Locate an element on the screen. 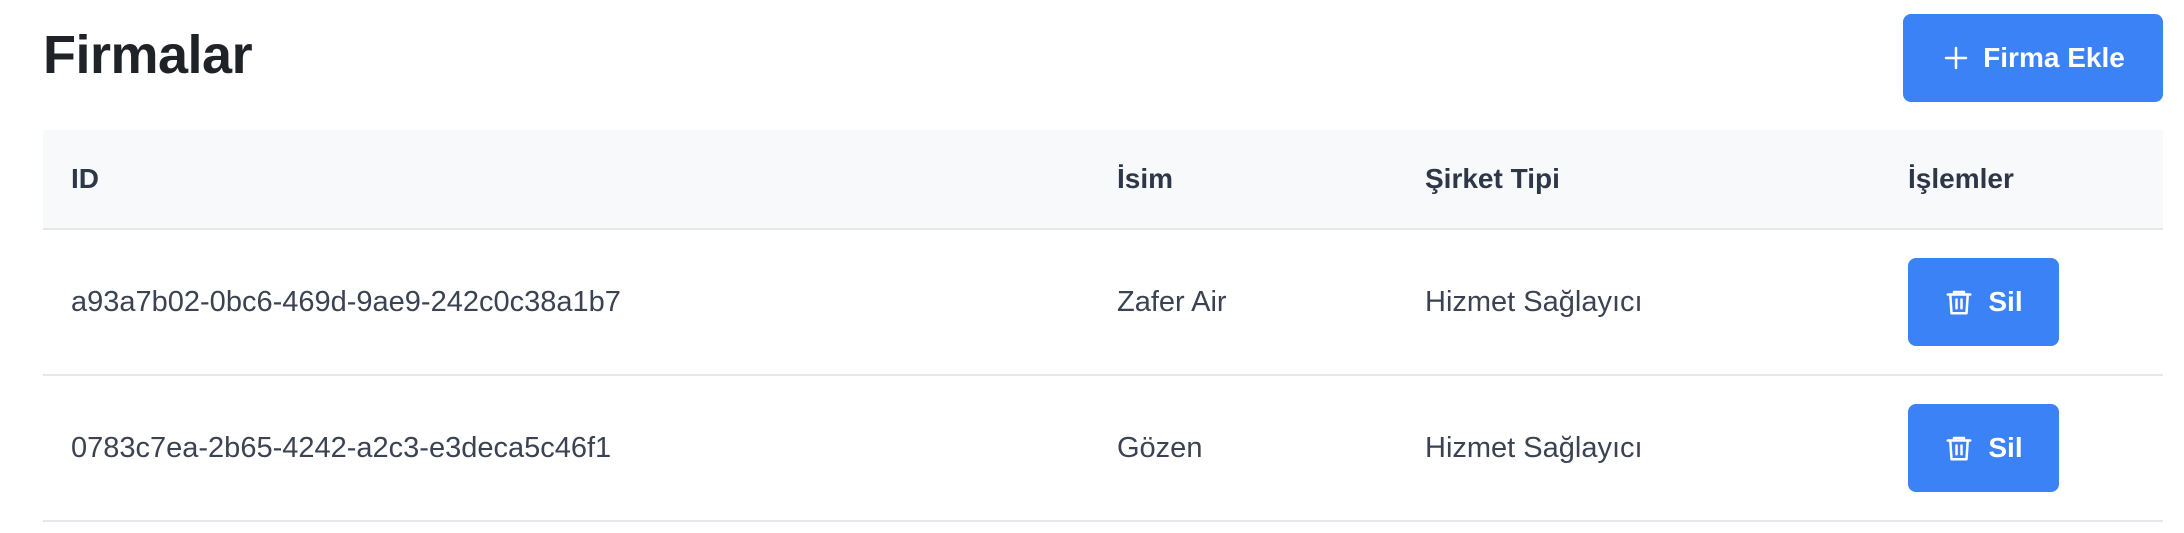 The width and height of the screenshot is (2184, 533). column-header-name: İsim is located at coordinates (1145, 178).